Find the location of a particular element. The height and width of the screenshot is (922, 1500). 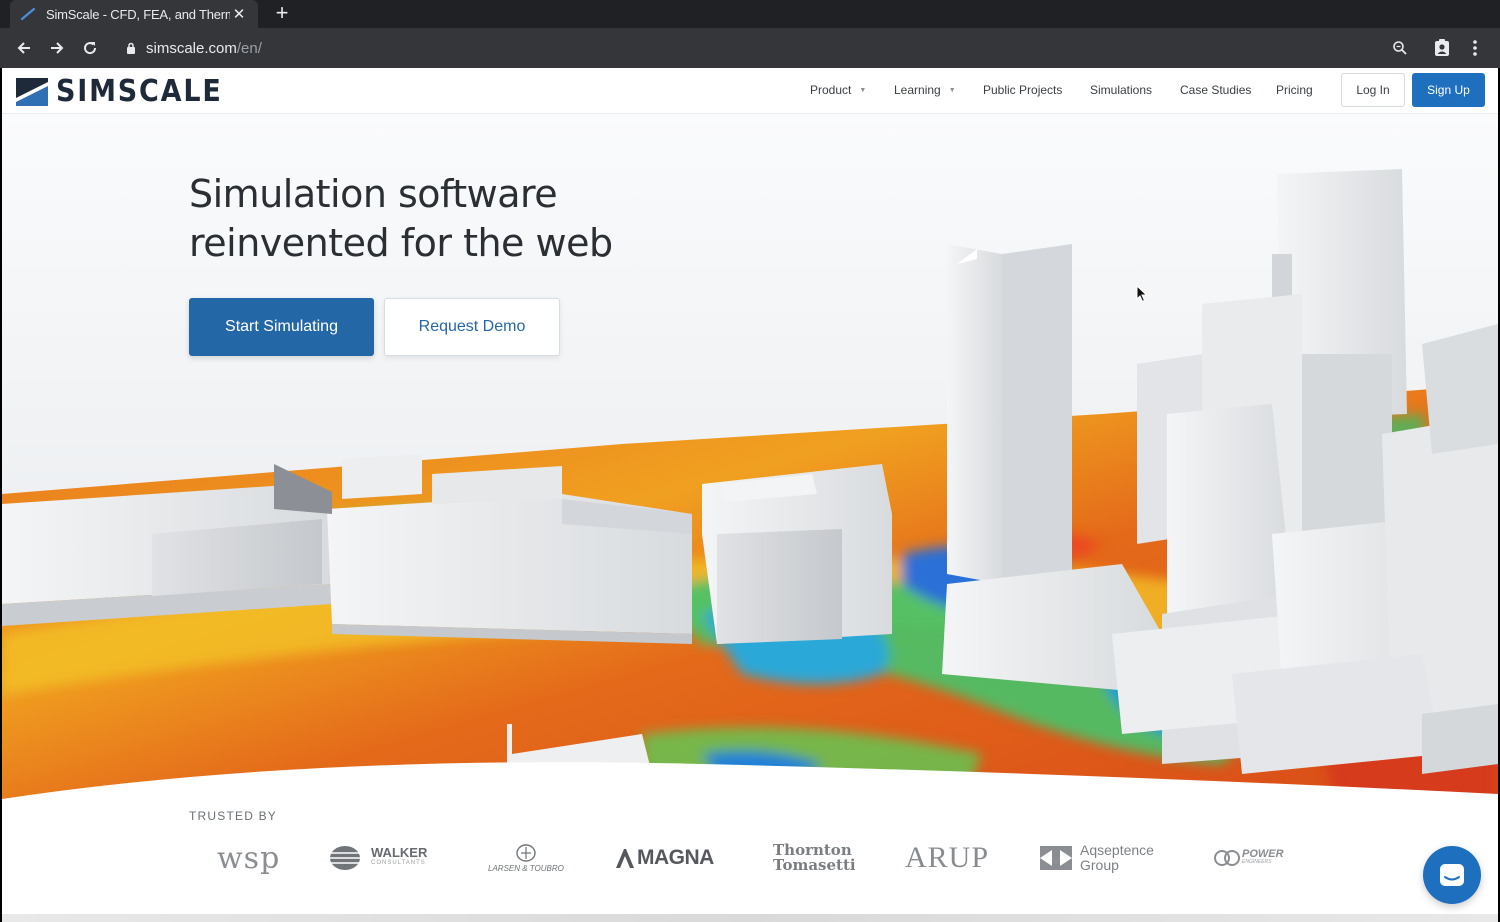

profile-icon is located at coordinates (1442, 48).